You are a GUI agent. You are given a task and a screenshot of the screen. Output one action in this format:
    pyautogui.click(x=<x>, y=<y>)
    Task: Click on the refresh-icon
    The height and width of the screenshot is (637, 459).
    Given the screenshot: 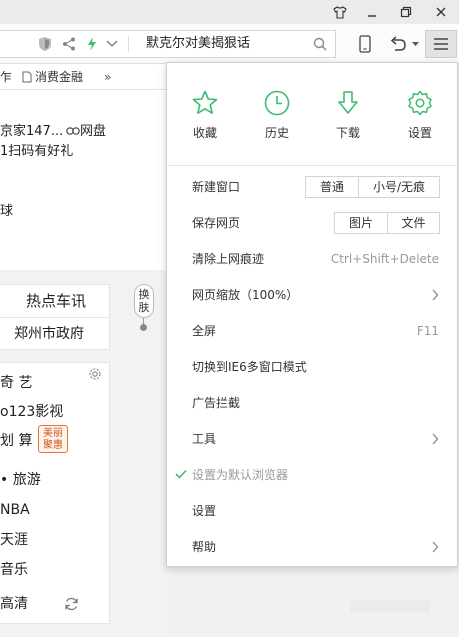 What is the action you would take?
    pyautogui.click(x=71, y=605)
    